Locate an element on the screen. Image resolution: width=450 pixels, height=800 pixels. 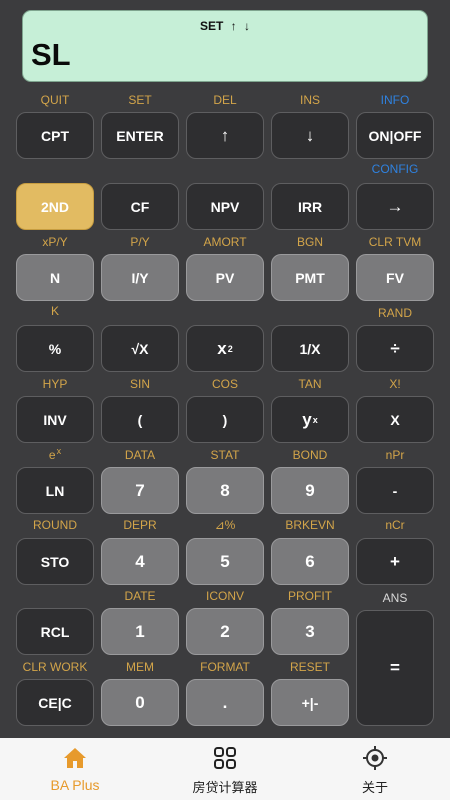
reciprocal-button: 1/X is located at coordinates (310, 348).